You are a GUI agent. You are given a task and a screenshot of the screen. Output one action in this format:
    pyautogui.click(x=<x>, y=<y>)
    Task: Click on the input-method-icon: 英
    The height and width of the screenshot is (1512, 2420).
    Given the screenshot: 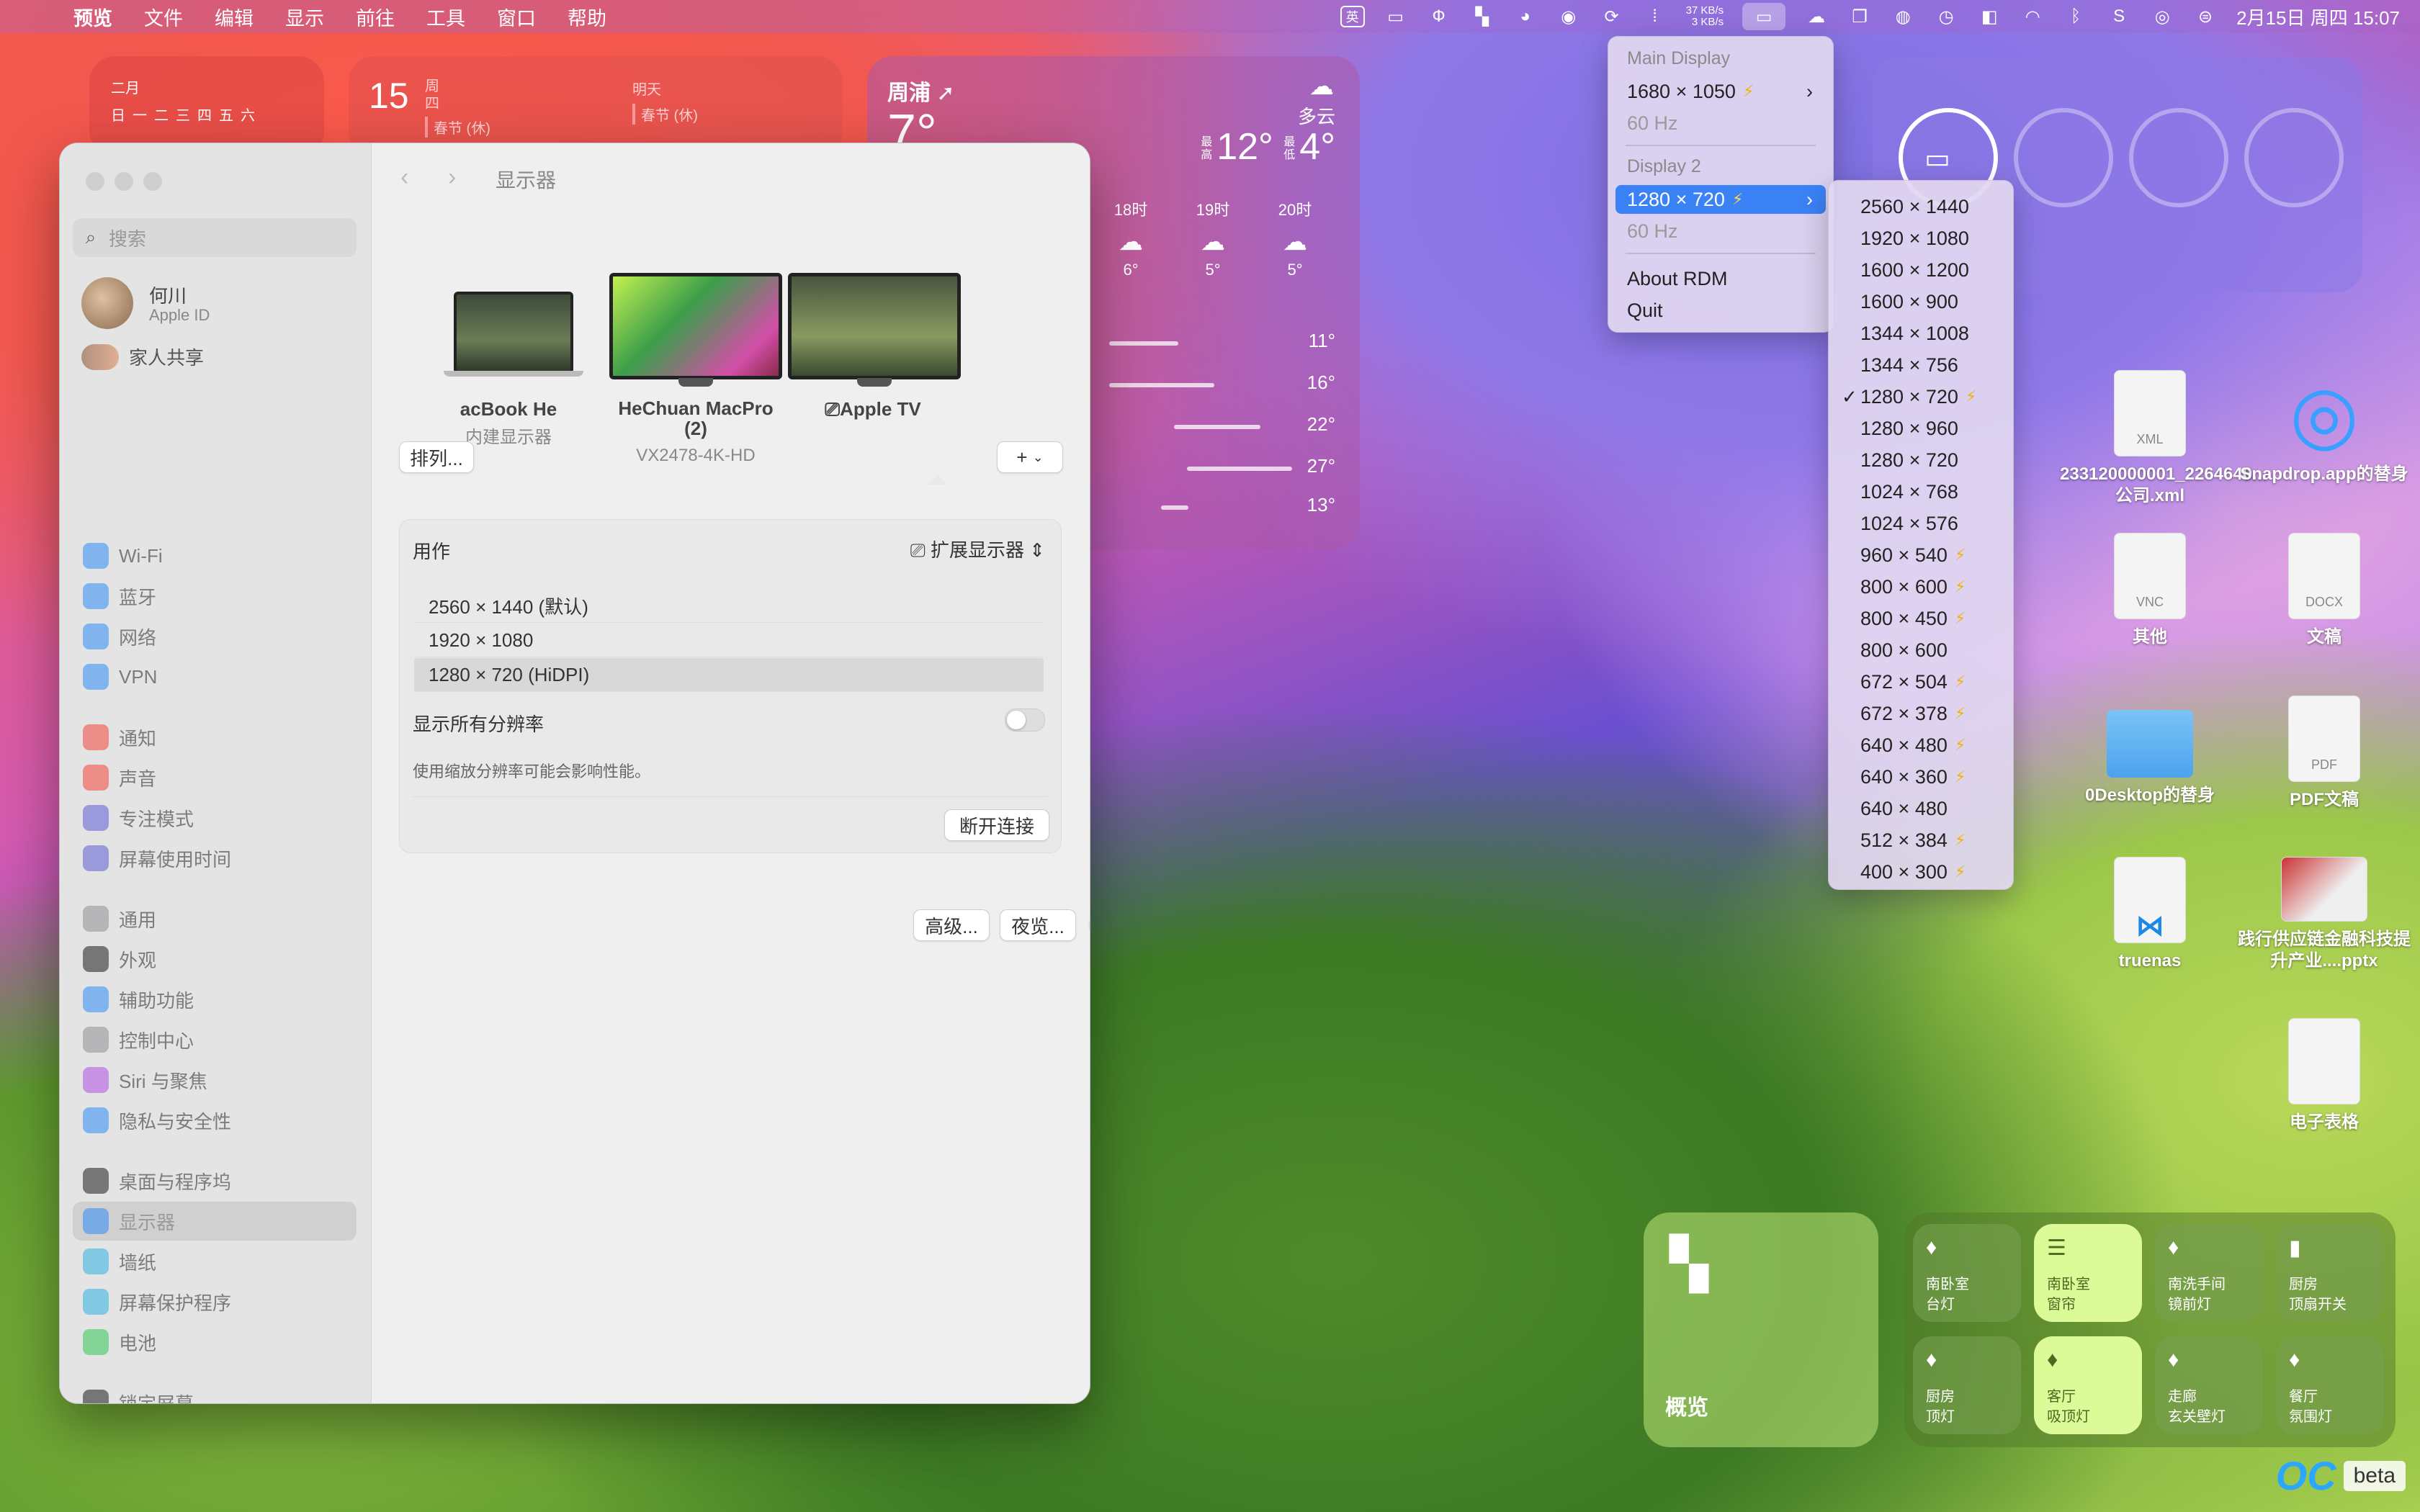 What is the action you would take?
    pyautogui.click(x=1352, y=16)
    